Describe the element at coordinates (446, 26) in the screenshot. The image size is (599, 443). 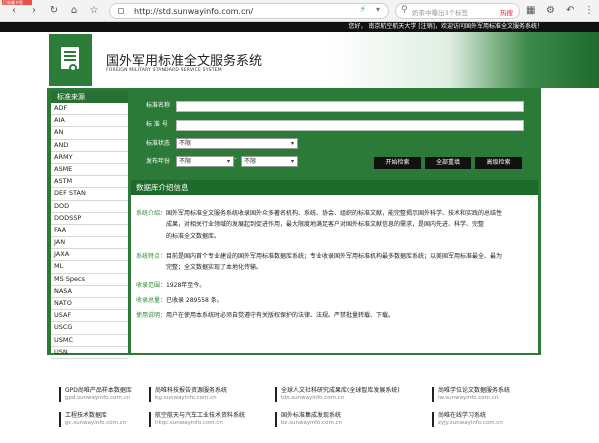
I see `welcome-text: 您好， 南京航空航天大学 [注销]，欢迎访问国外军用标准全文服务系统！` at that location.